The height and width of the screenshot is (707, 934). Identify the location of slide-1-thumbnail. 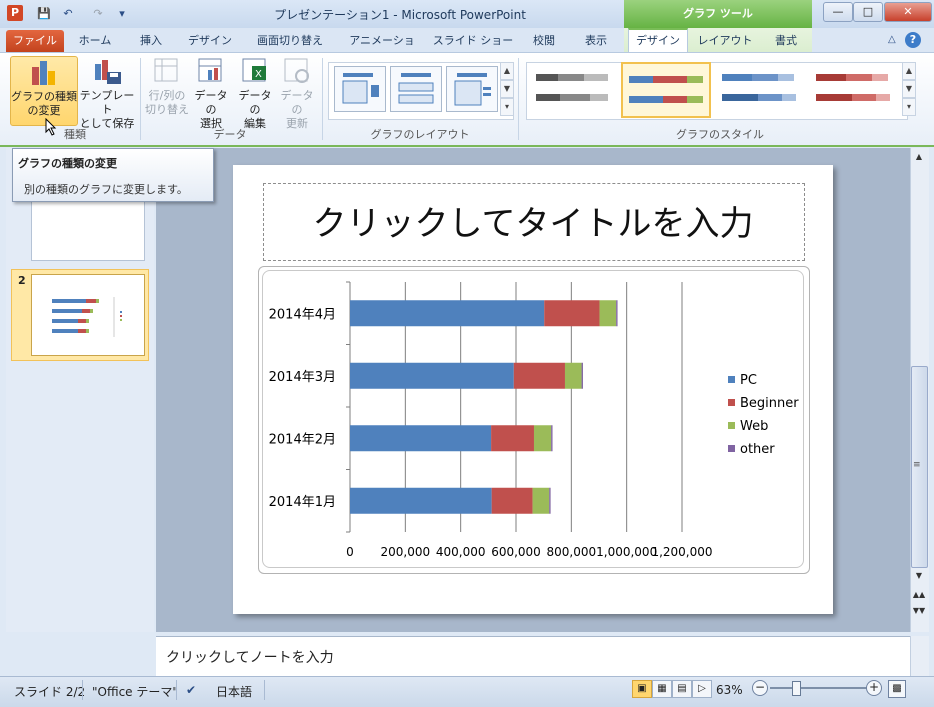
(88, 228).